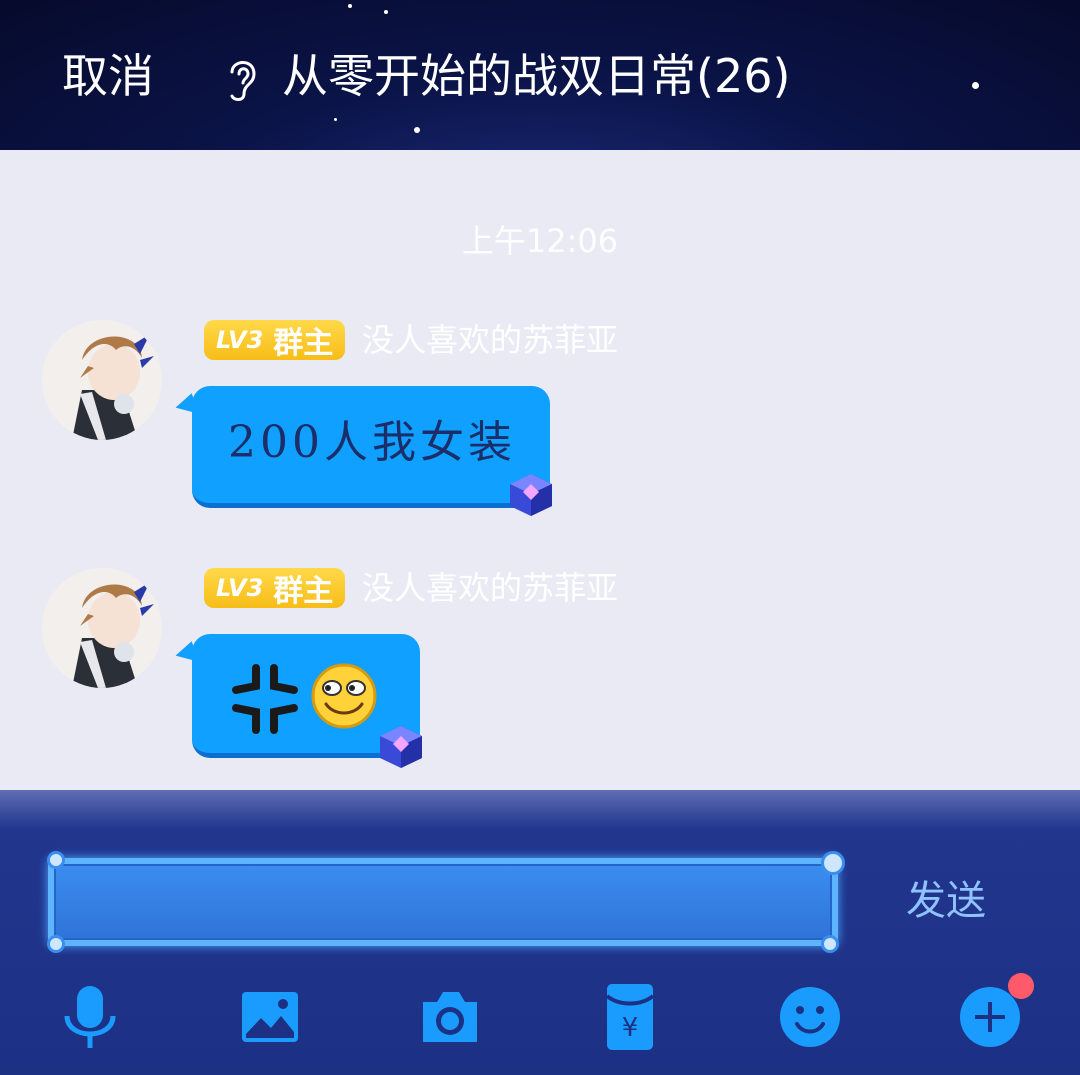  Describe the element at coordinates (344, 696) in the screenshot. I see `smirk-emoji-icon` at that location.